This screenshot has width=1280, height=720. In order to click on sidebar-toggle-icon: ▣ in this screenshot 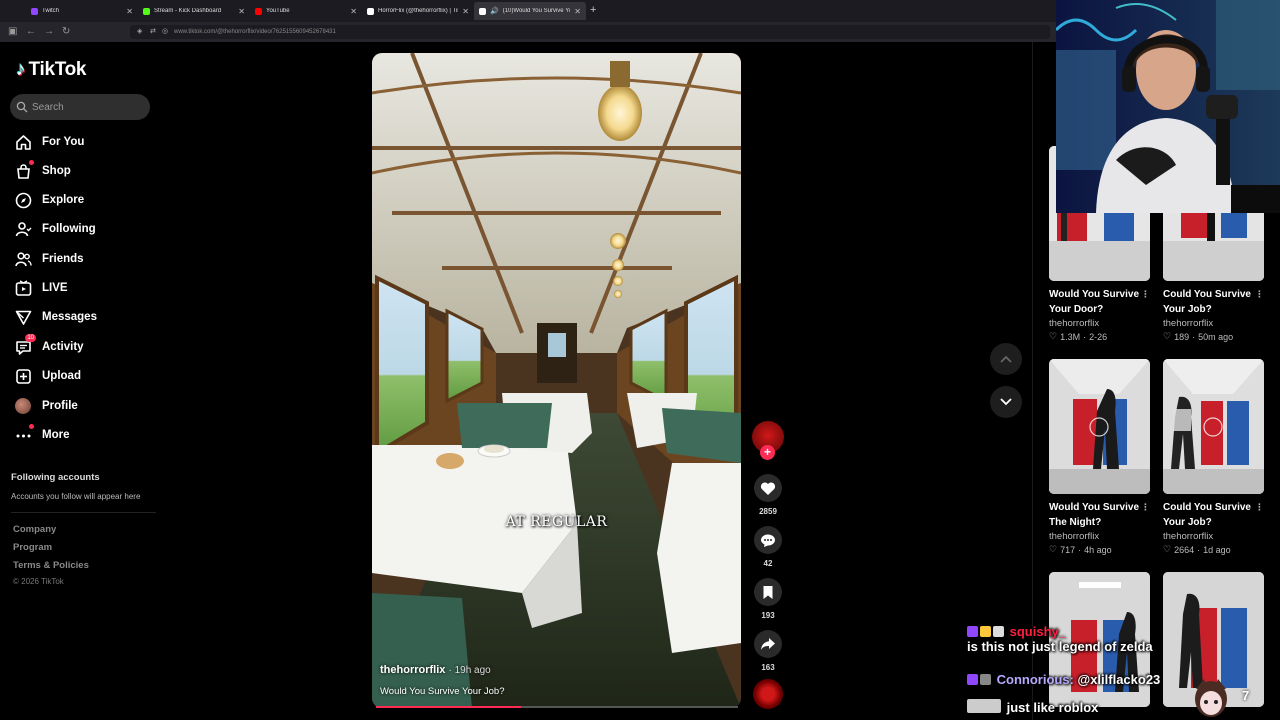, I will do `click(12, 32)`.